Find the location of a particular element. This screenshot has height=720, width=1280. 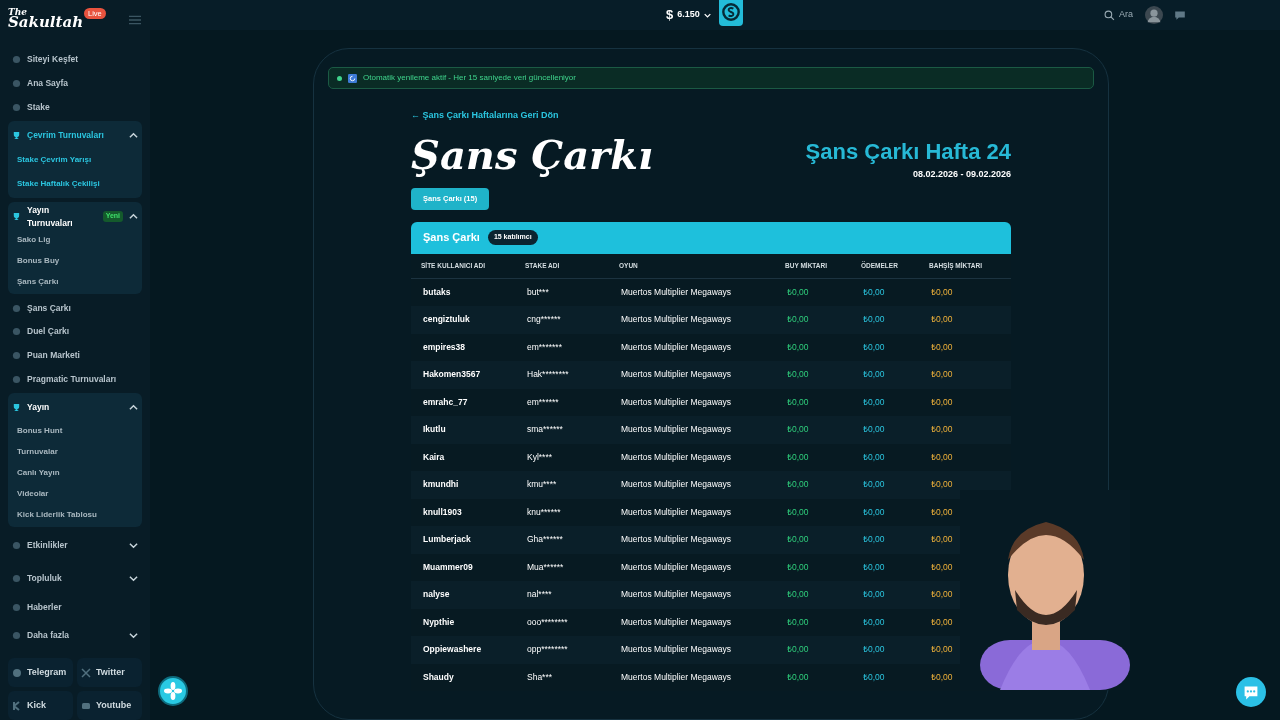

coin-icon is located at coordinates (731, 12).